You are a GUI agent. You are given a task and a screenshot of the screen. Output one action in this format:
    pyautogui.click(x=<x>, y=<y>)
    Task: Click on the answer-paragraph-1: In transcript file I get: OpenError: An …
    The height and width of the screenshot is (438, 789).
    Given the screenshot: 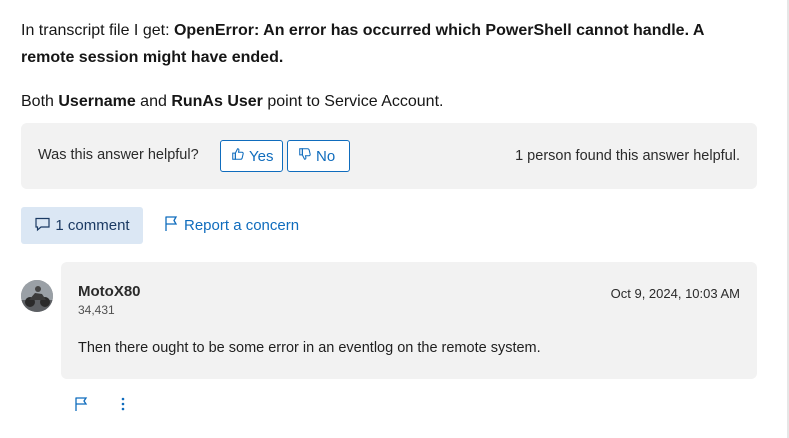 What is the action you would take?
    pyautogui.click(x=381, y=44)
    